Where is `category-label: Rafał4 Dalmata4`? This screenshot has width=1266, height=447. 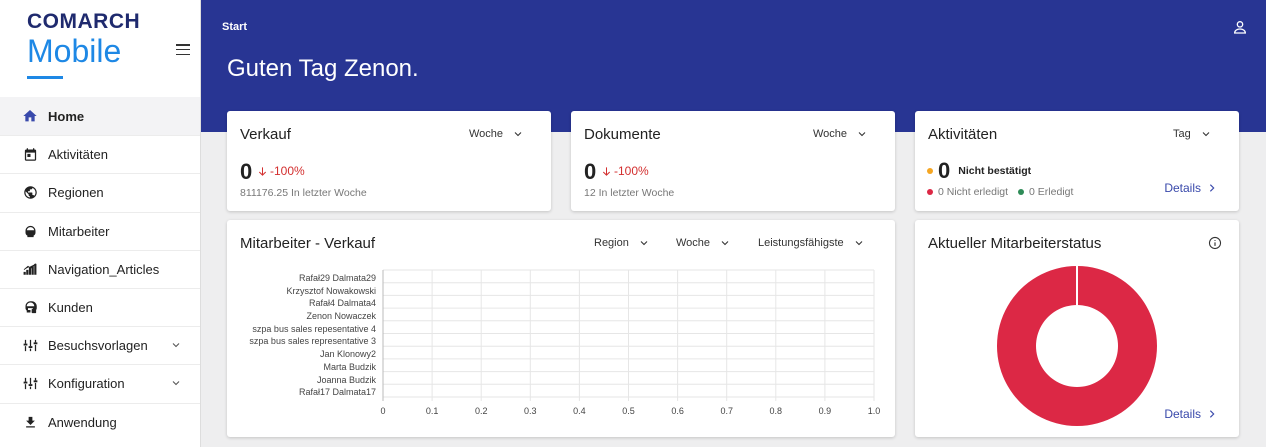
category-label: Rafał4 Dalmata4 is located at coordinates (342, 303).